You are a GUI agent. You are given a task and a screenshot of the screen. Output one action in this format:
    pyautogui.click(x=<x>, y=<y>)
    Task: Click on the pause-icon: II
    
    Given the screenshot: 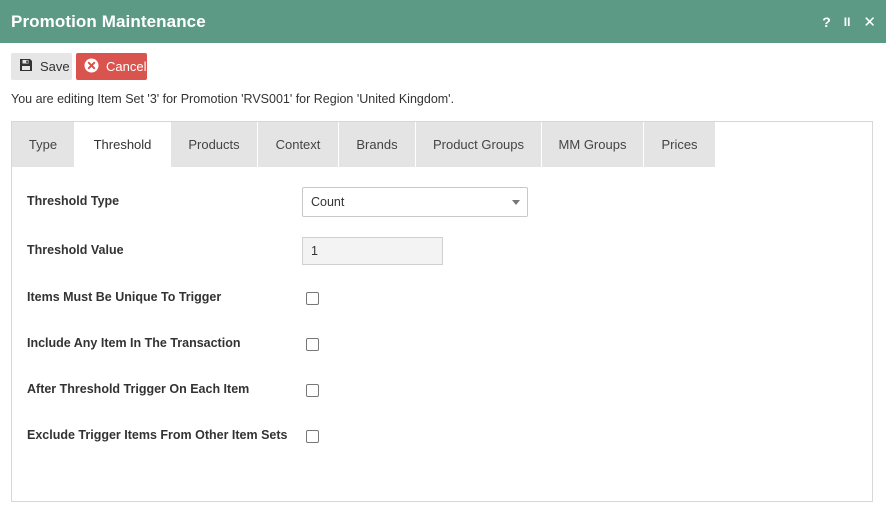 What is the action you would take?
    pyautogui.click(x=847, y=22)
    